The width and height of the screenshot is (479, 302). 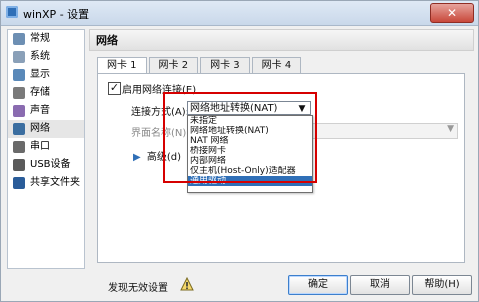 What do you see at coordinates (250, 121) in the screenshot?
I see `dropdown-option-unassigned: 未指定` at bounding box center [250, 121].